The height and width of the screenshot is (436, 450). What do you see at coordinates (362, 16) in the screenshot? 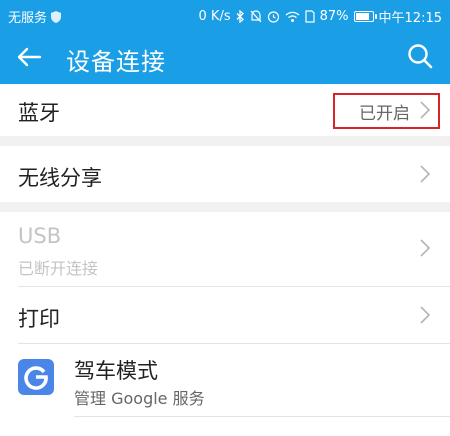
I see `battery-level` at bounding box center [362, 16].